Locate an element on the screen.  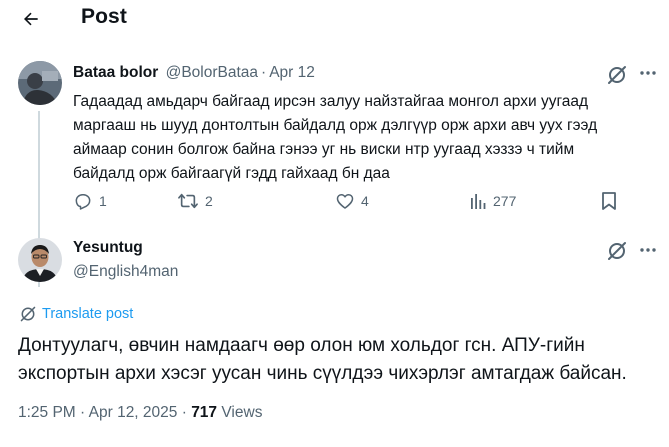
action-bar: 1 2 4 277 is located at coordinates (353, 201).